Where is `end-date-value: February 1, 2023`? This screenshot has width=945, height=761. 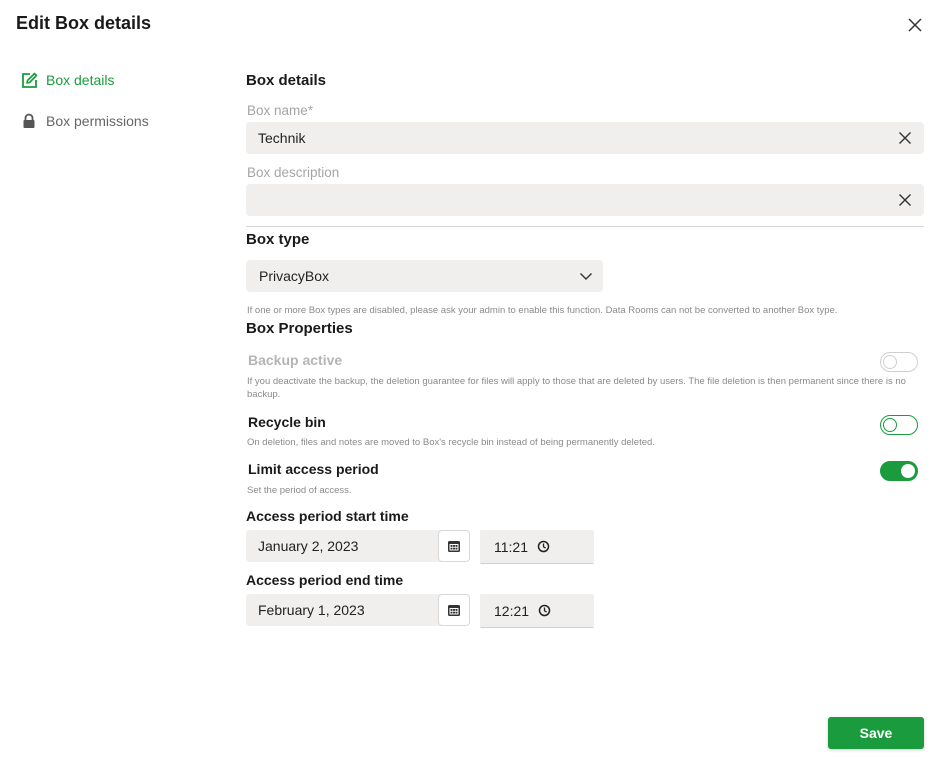 end-date-value: February 1, 2023 is located at coordinates (311, 610).